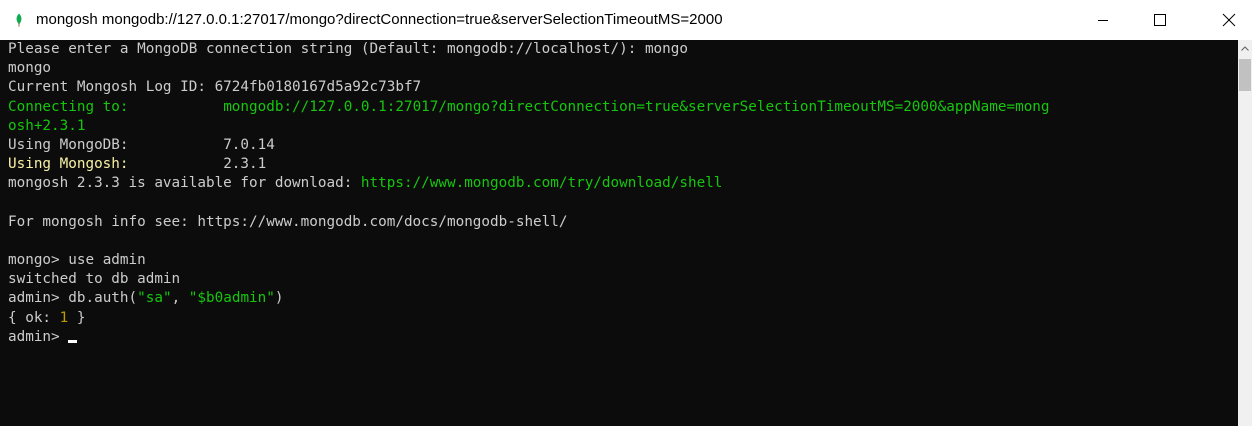  Describe the element at coordinates (64, 317) in the screenshot. I see `result-ok-value: 1` at that location.